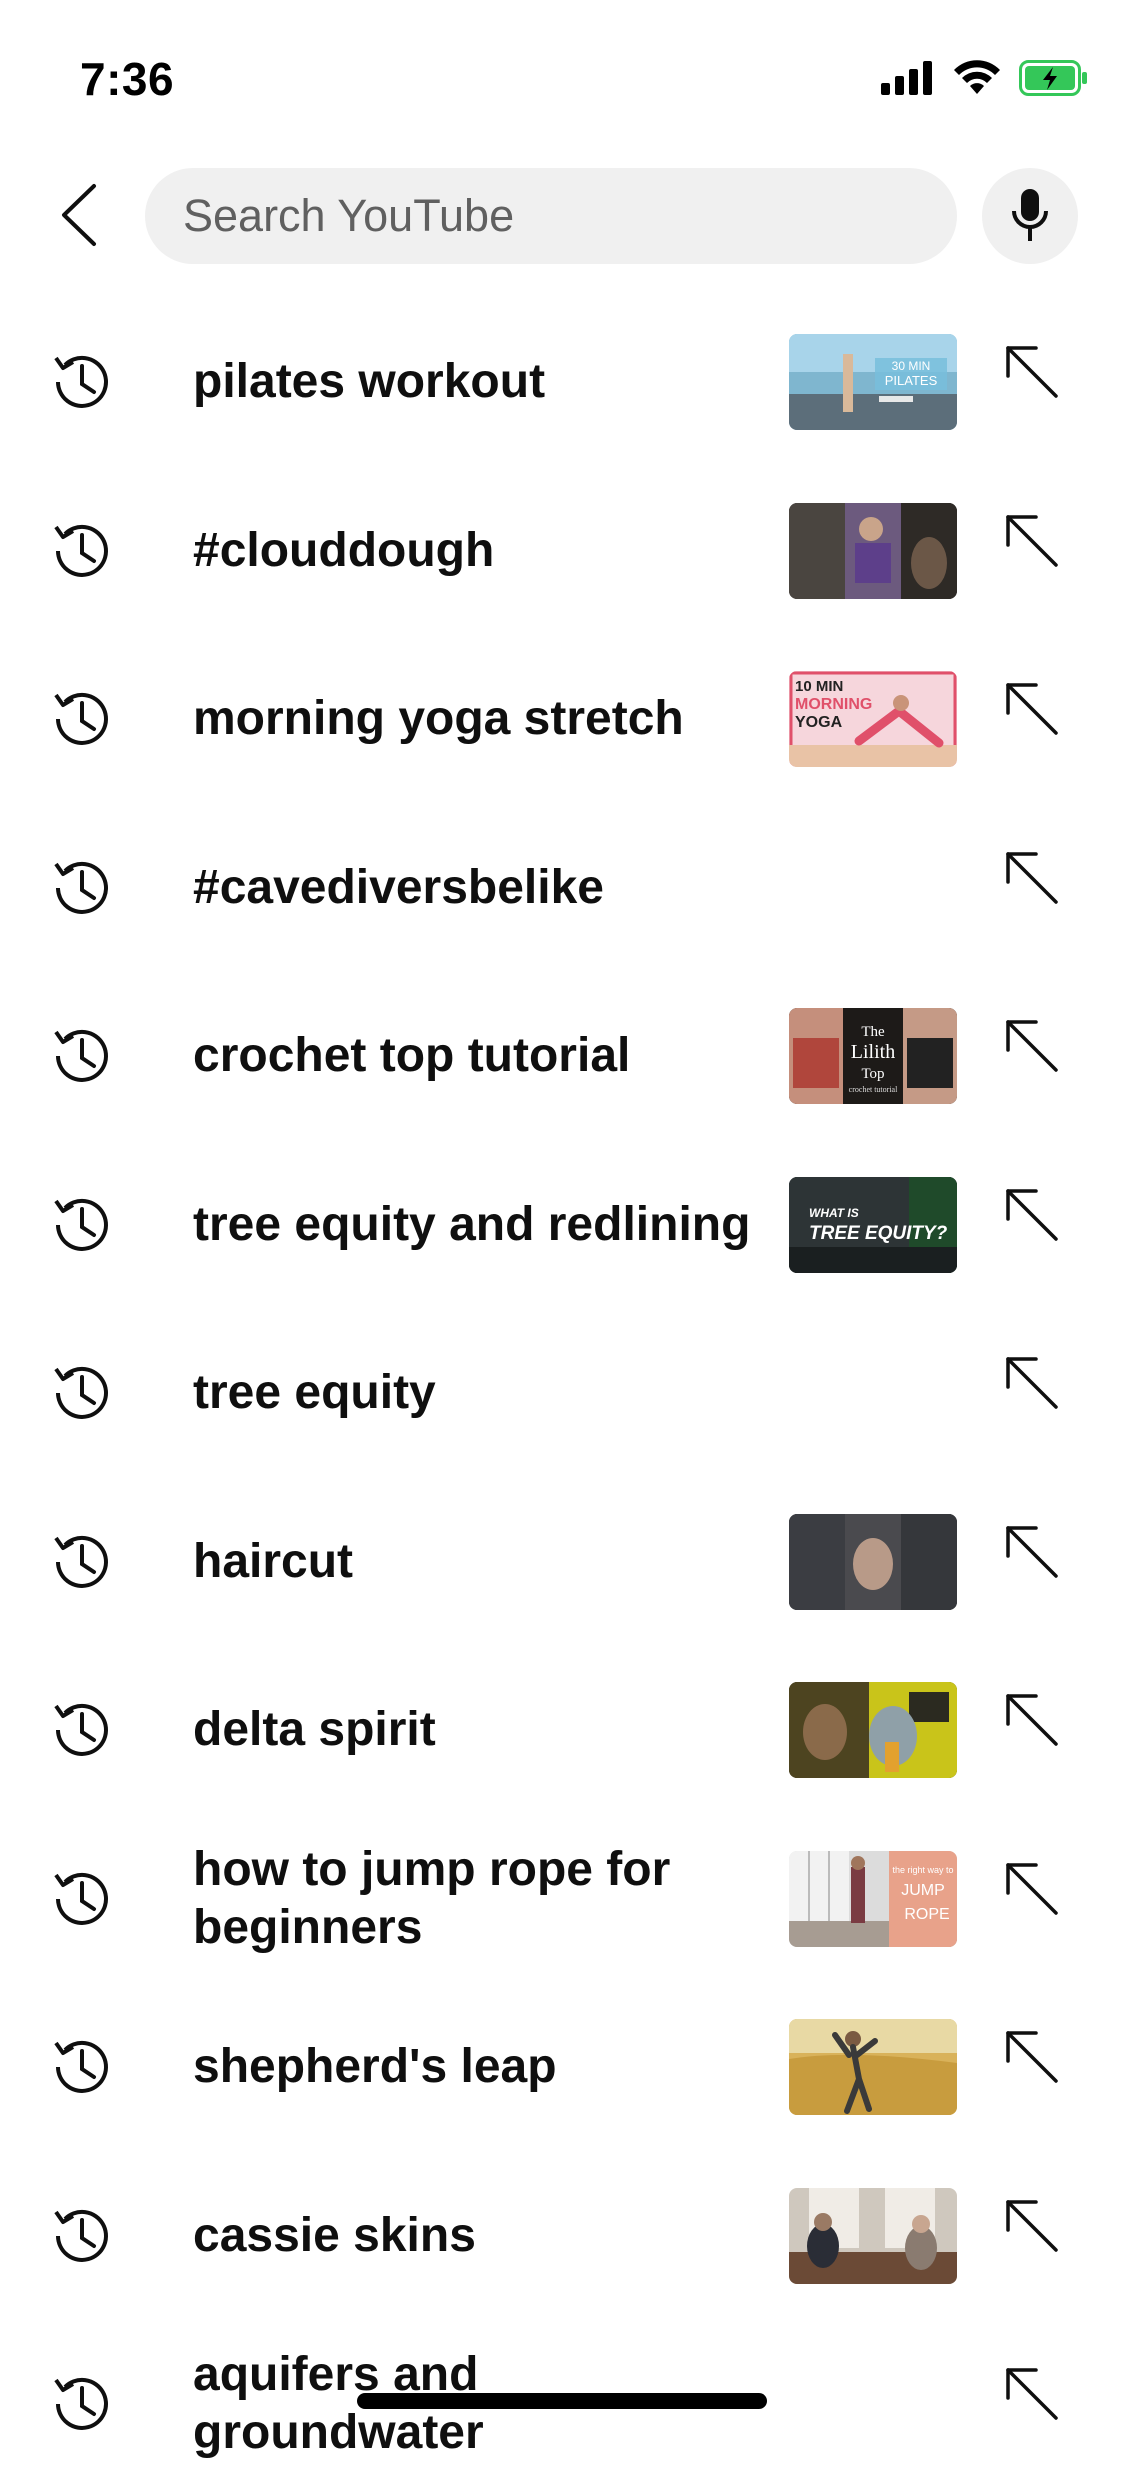  I want to click on thumbnail-caption: 30 MIN, so click(911, 366).